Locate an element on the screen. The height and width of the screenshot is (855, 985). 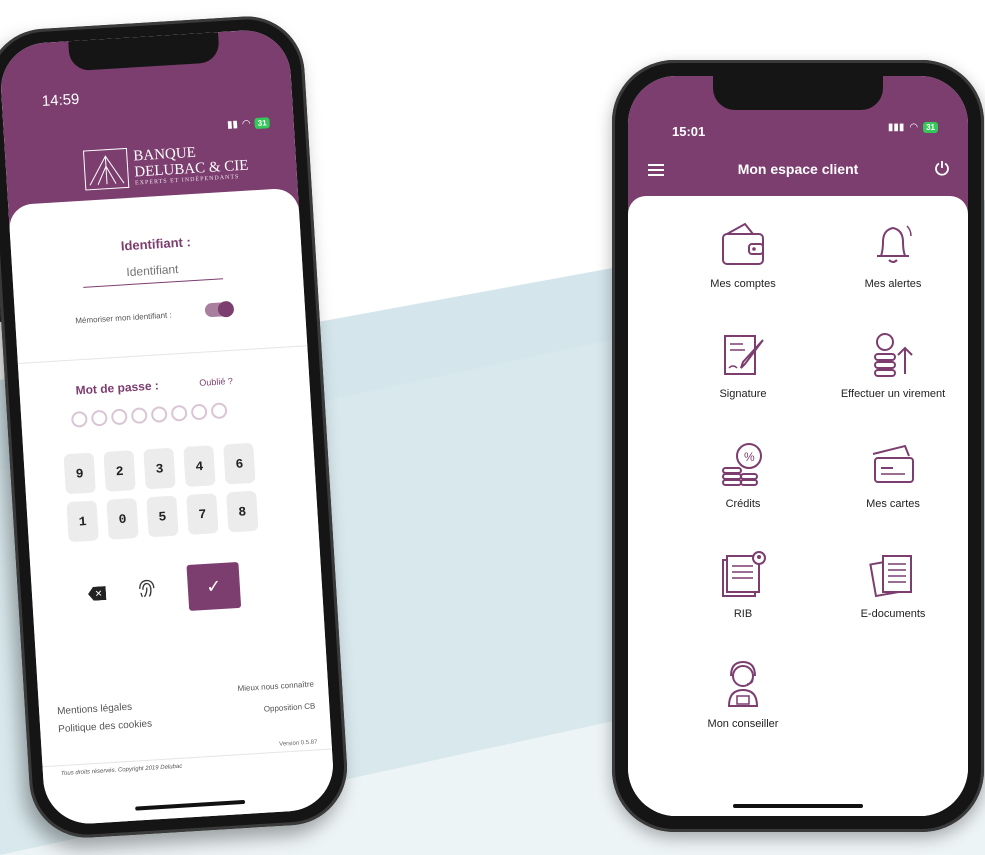
tile-documents: E-documents is located at coordinates (893, 583).